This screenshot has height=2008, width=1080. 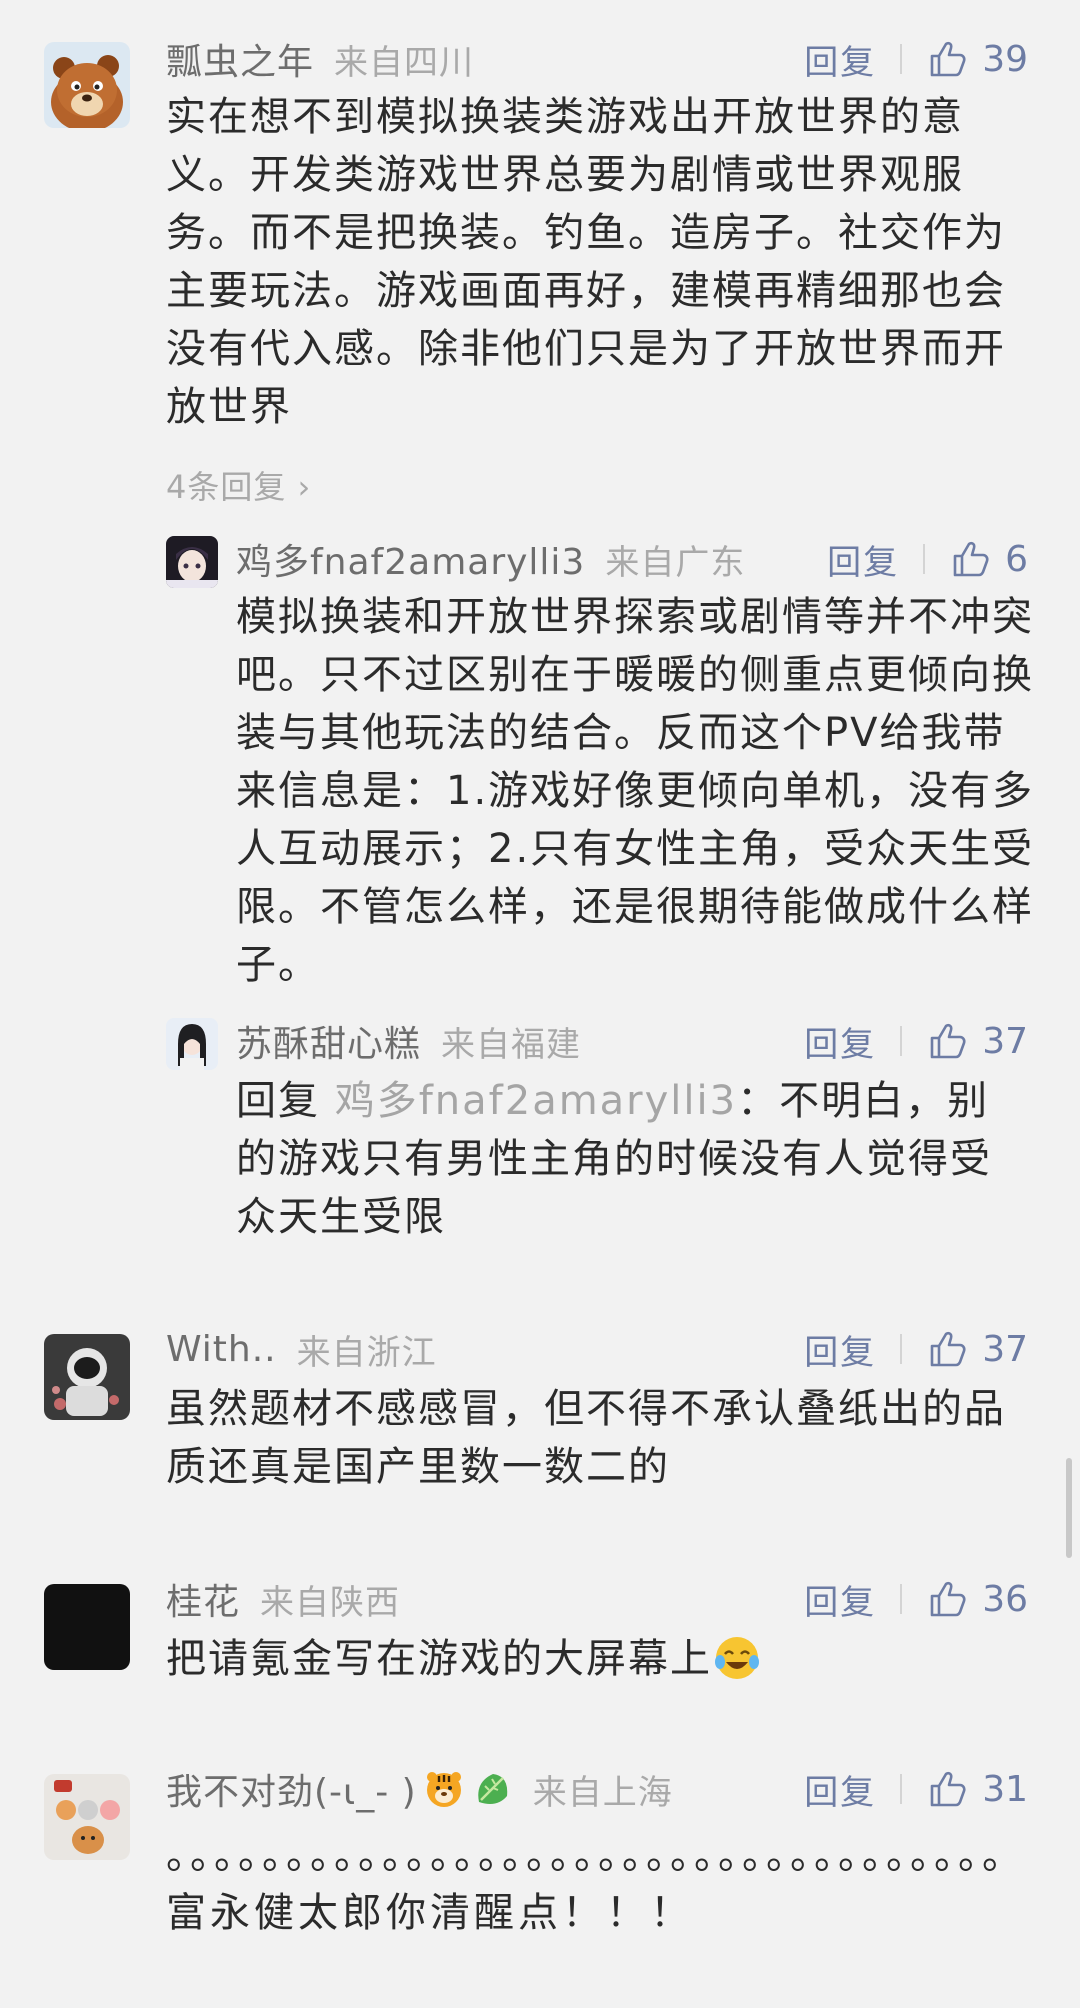 I want to click on reply-header: 苏酥甜心糕 来自福建, so click(x=408, y=1041).